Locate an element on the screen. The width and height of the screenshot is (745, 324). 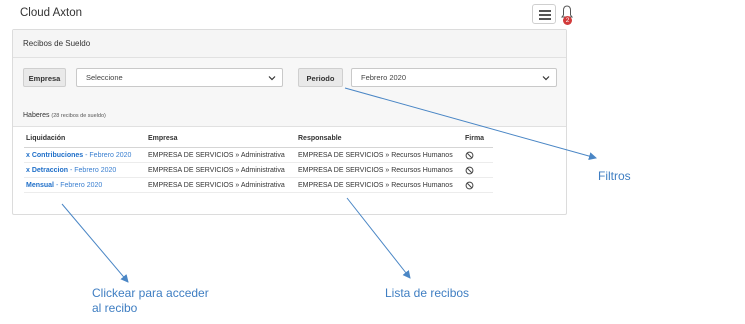
filtros-annotation: Filtros is located at coordinates (614, 176).